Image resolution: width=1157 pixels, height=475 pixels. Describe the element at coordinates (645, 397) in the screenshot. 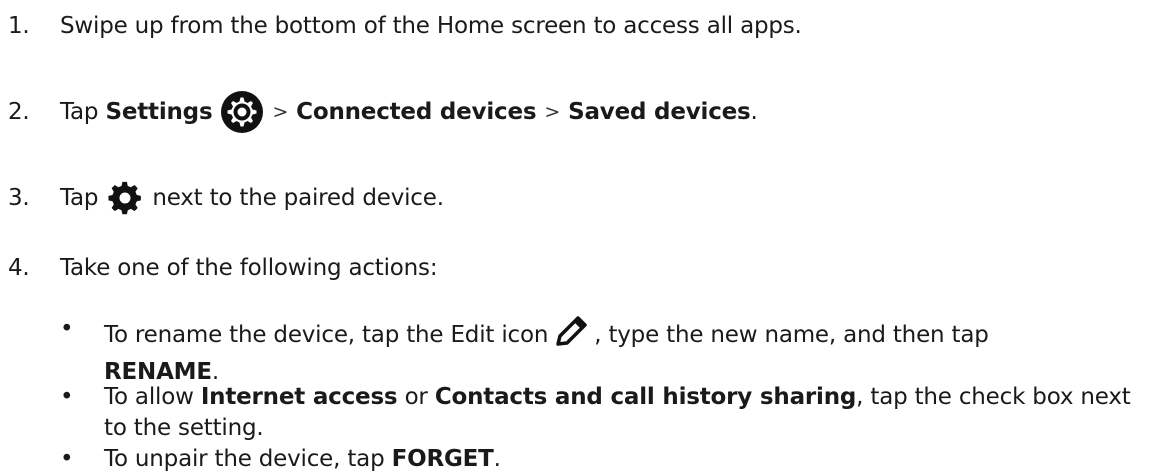

I see `contacts-sharing-label: Contacts and call history sharing` at that location.